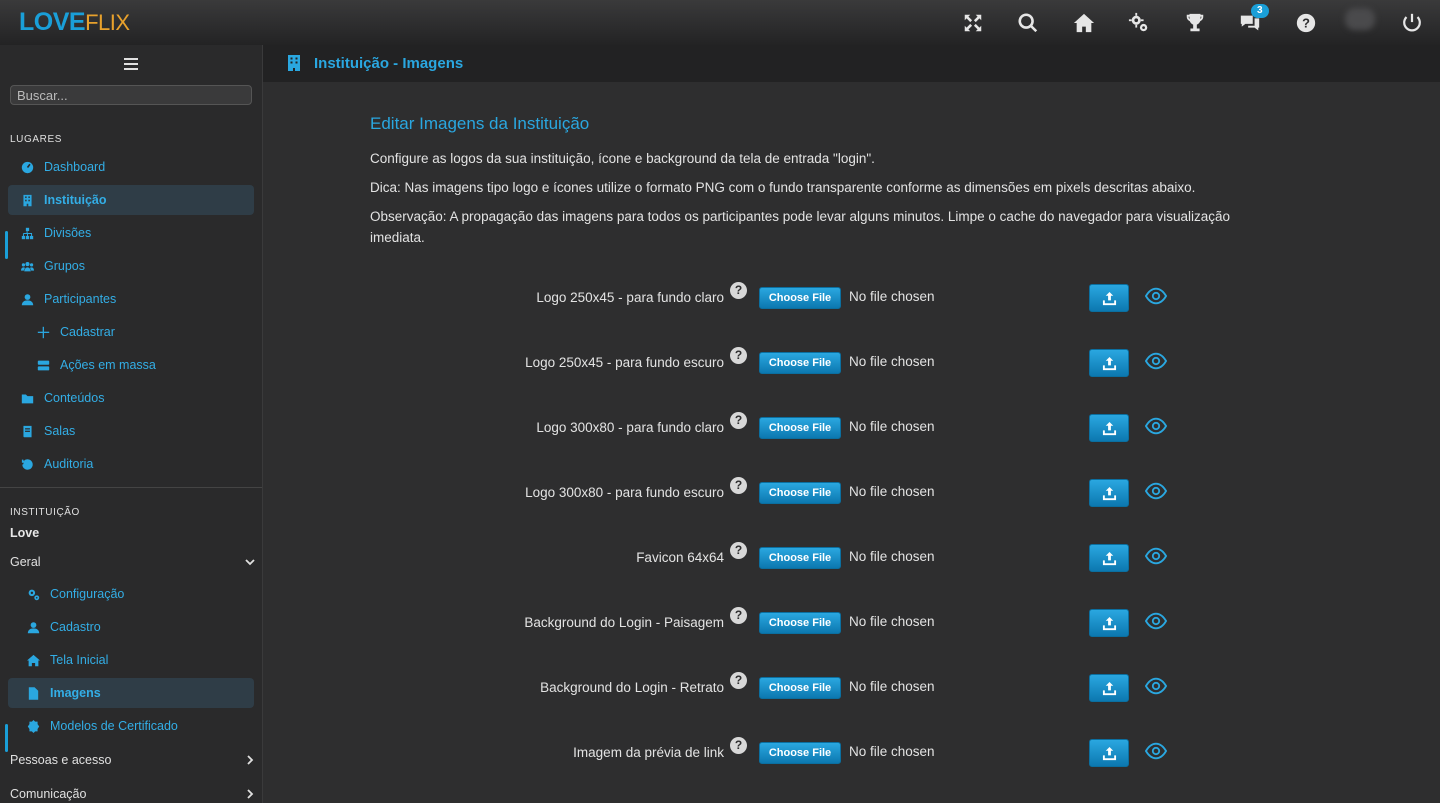 Image resolution: width=1440 pixels, height=803 pixels. What do you see at coordinates (250, 760) in the screenshot?
I see `chevron-right-icon` at bounding box center [250, 760].